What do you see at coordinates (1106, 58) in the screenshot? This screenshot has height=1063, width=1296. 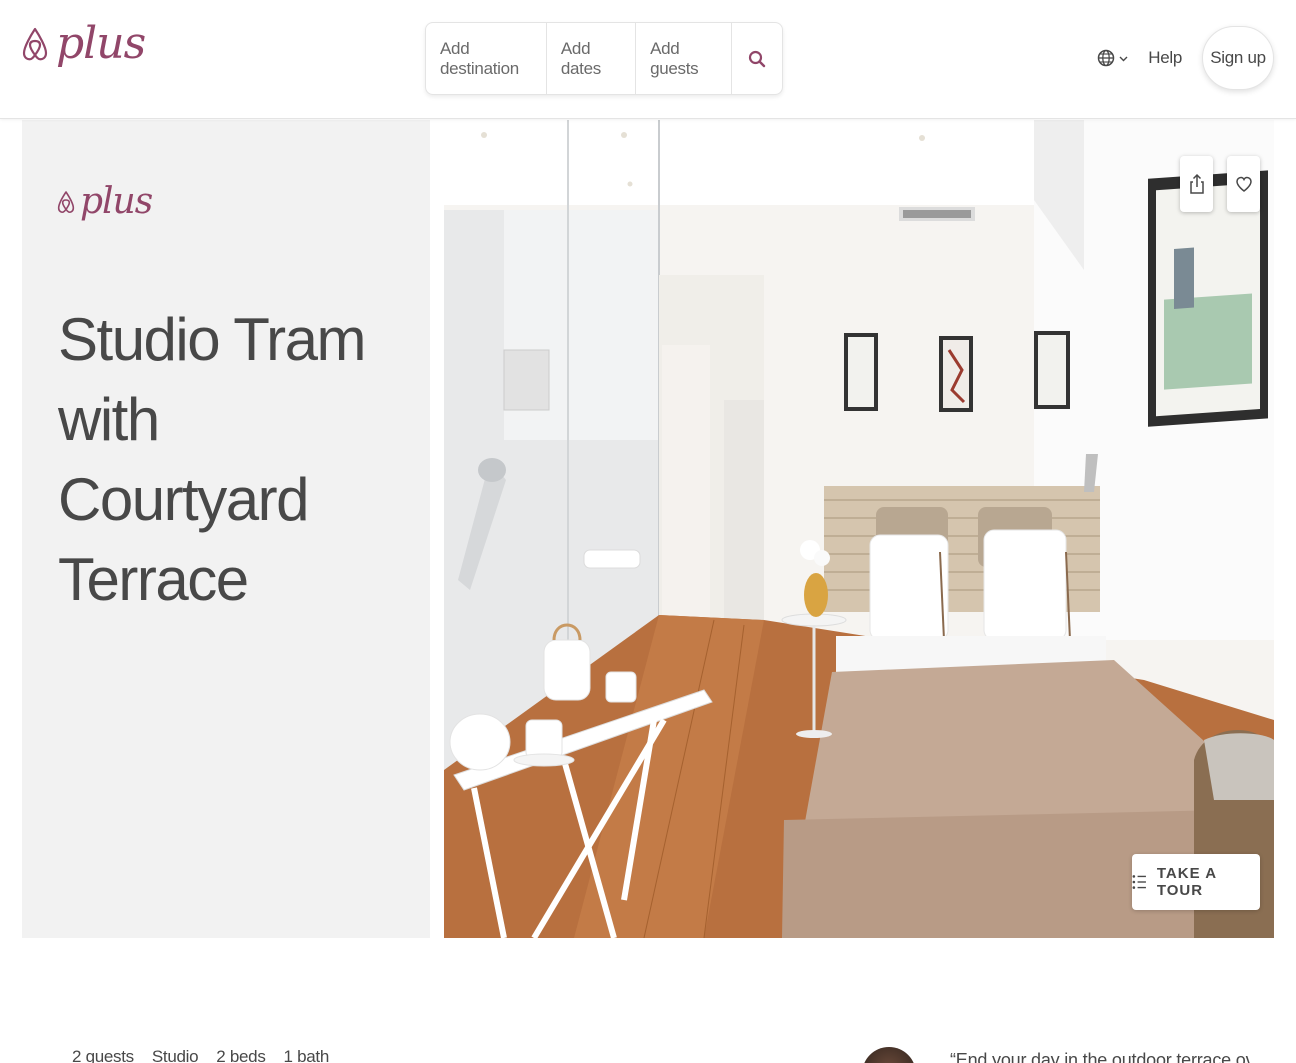 I see `globe-icon` at bounding box center [1106, 58].